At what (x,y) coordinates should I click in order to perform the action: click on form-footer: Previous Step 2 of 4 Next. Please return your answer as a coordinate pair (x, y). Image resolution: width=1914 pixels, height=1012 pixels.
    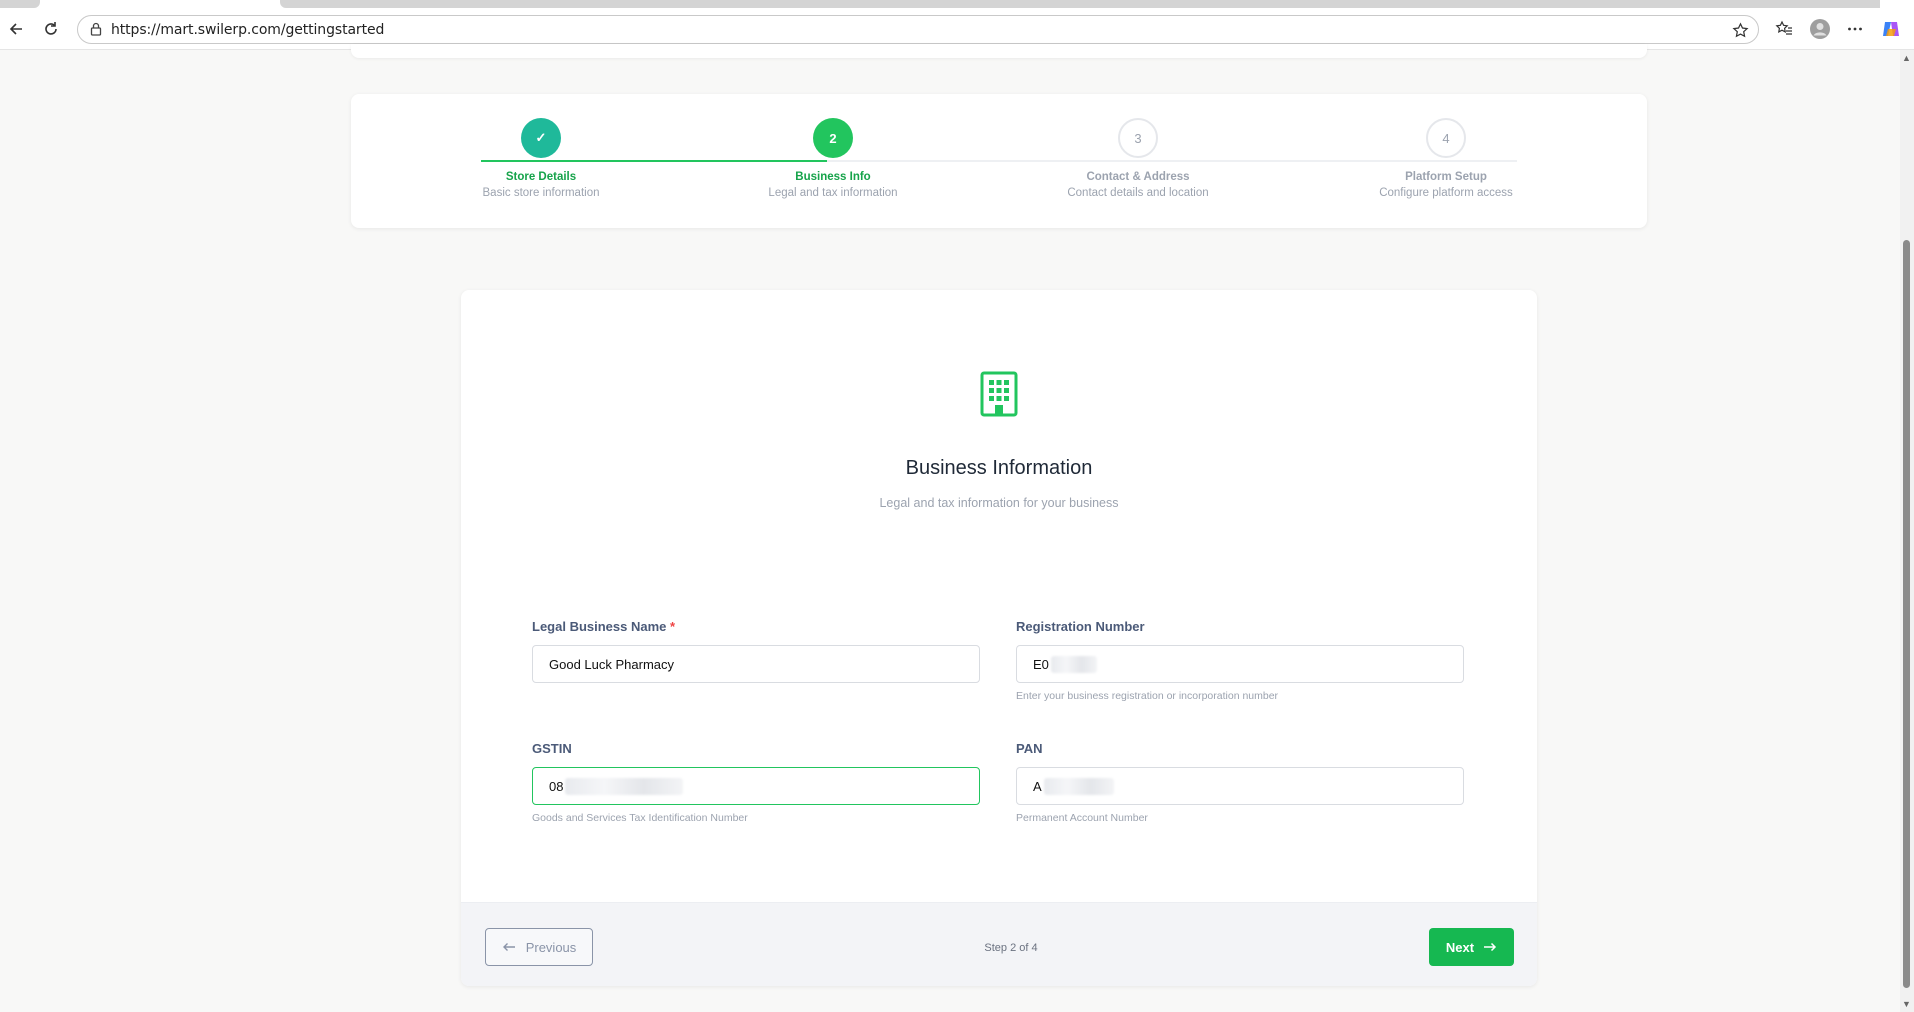
    Looking at the image, I should click on (999, 944).